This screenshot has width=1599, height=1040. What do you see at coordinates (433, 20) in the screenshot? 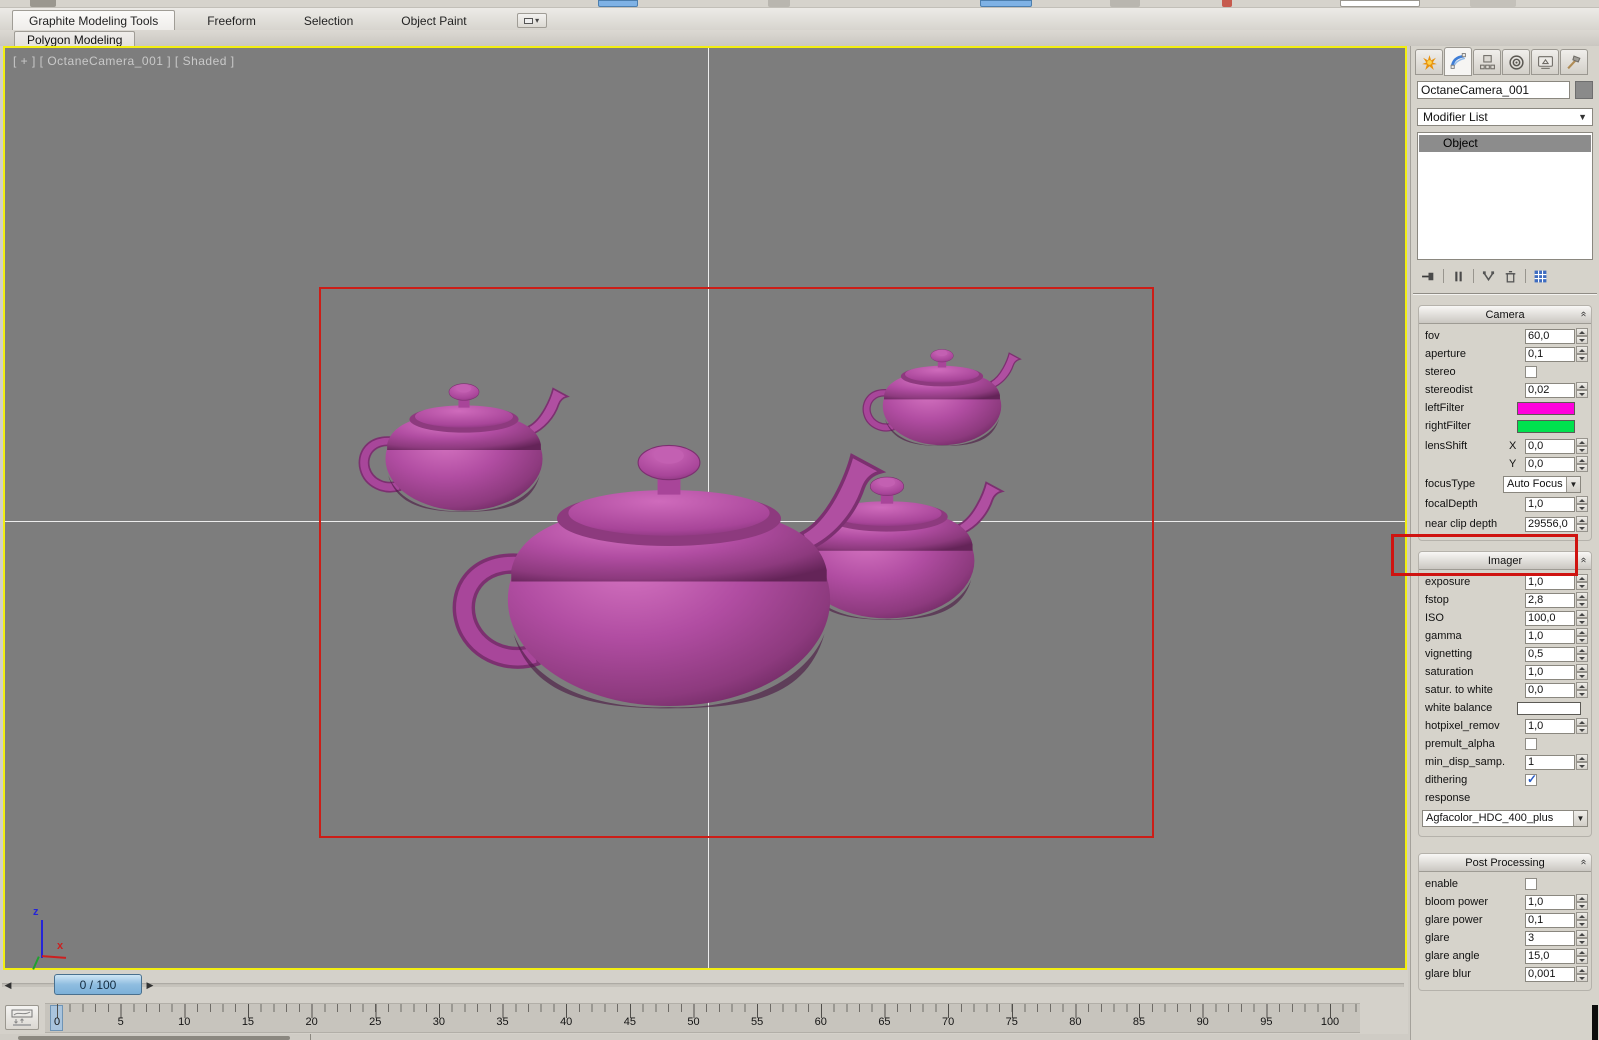
I see `ribbon-tab-object-paint: Object Paint` at bounding box center [433, 20].